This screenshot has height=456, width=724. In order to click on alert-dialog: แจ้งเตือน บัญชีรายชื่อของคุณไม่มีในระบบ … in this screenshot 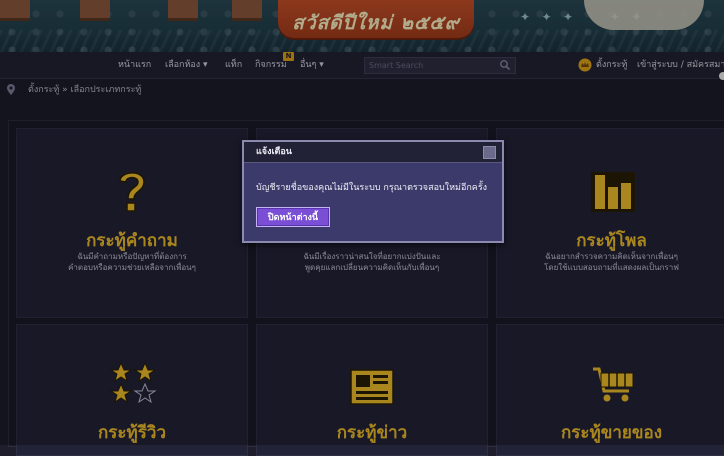, I will do `click(373, 191)`.